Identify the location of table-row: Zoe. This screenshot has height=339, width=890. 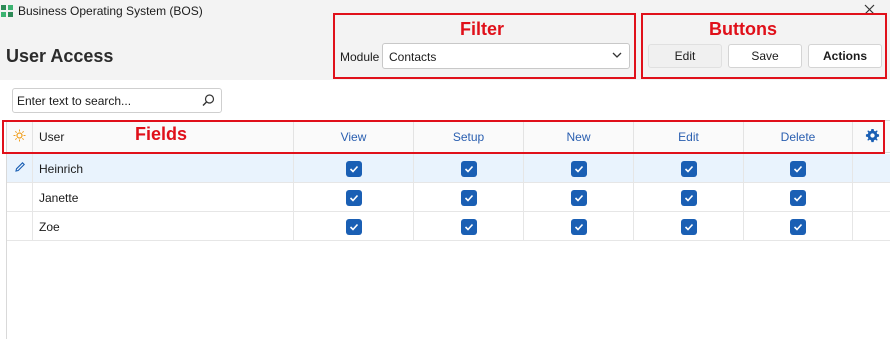
(448, 226).